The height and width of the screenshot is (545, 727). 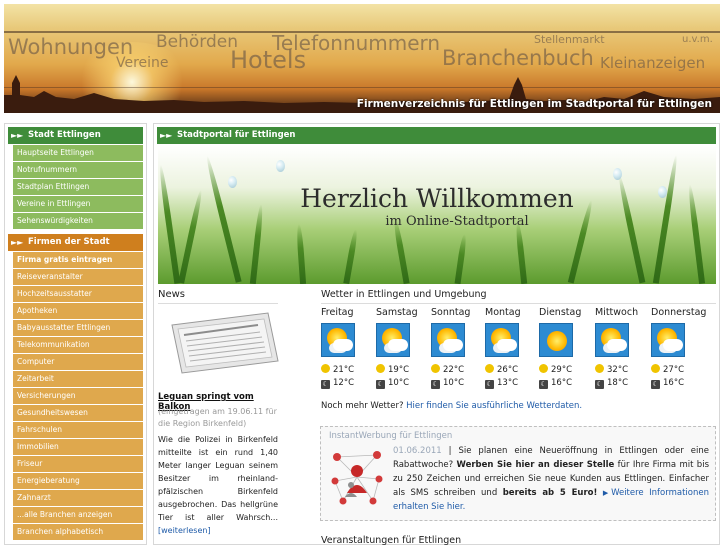 What do you see at coordinates (78, 328) in the screenshot?
I see `sidebar-item-babyausstatter: Babyausstatter Ettlingen` at bounding box center [78, 328].